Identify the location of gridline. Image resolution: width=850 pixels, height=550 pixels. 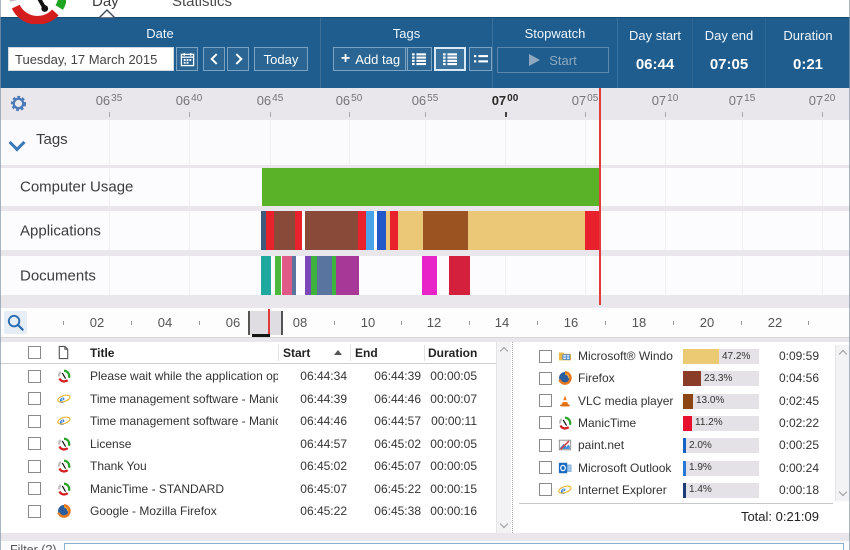
(425, 142).